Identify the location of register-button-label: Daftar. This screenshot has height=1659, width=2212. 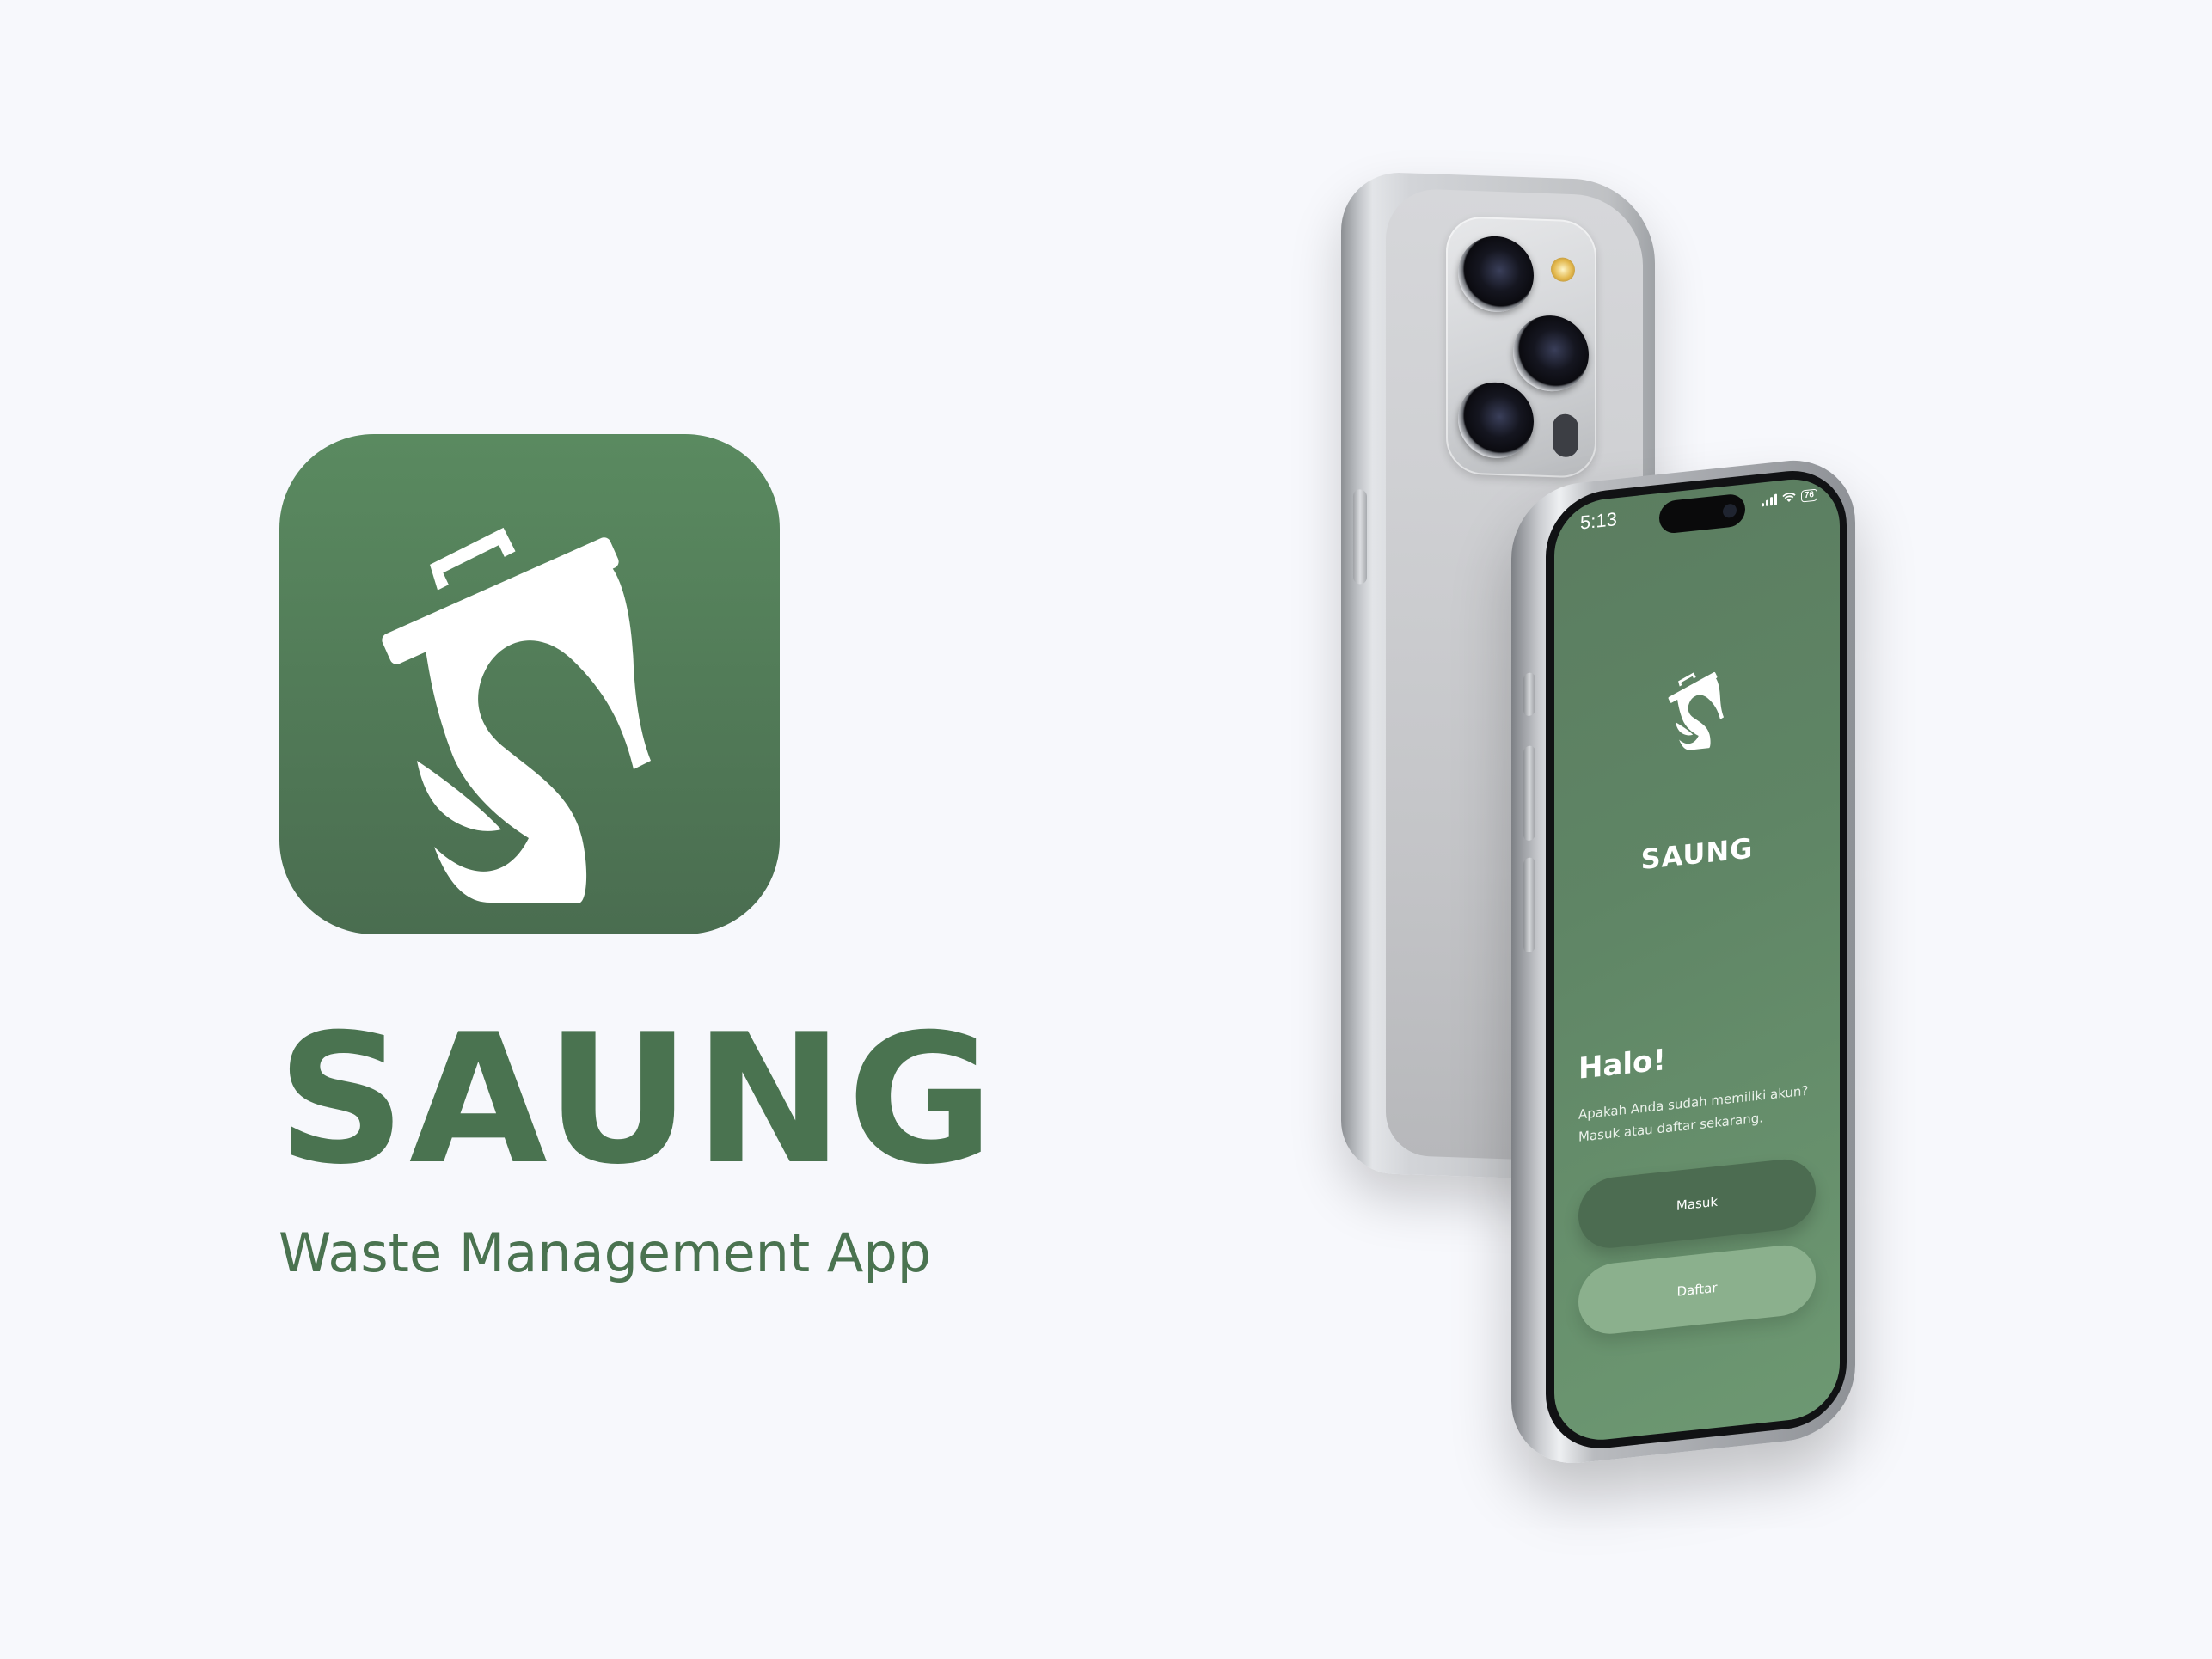
(1697, 1289).